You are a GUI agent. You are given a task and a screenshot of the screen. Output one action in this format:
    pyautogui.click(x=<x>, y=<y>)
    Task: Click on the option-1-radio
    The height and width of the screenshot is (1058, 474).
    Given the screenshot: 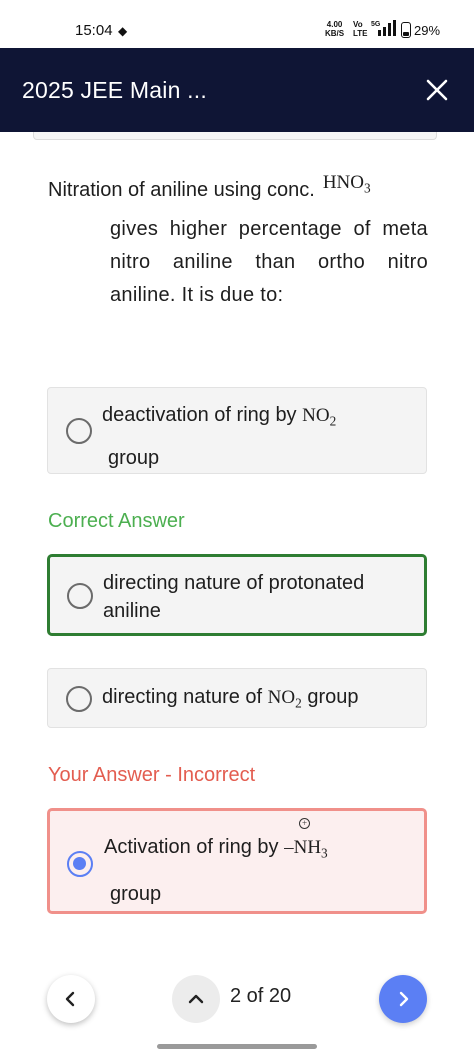 What is the action you would take?
    pyautogui.click(x=79, y=431)
    